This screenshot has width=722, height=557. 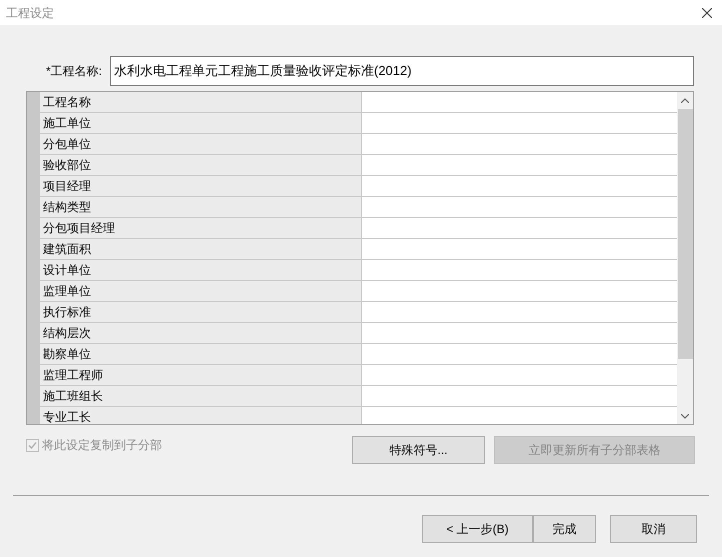 I want to click on scroll-up-icon, so click(x=685, y=100).